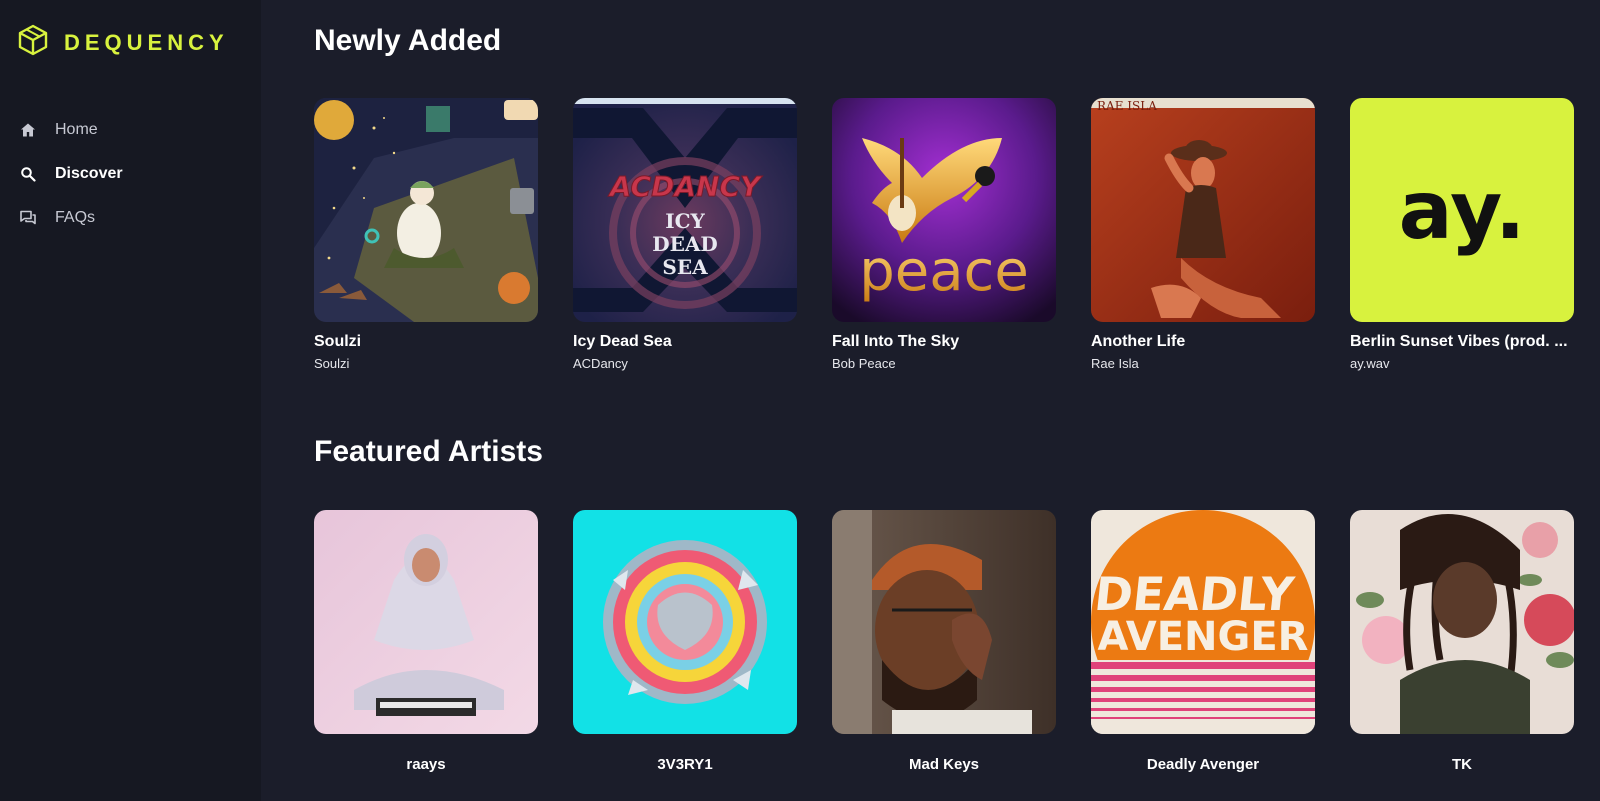 The width and height of the screenshot is (1600, 801). Describe the element at coordinates (426, 363) in the screenshot. I see `track-artist: Soulzi` at that location.